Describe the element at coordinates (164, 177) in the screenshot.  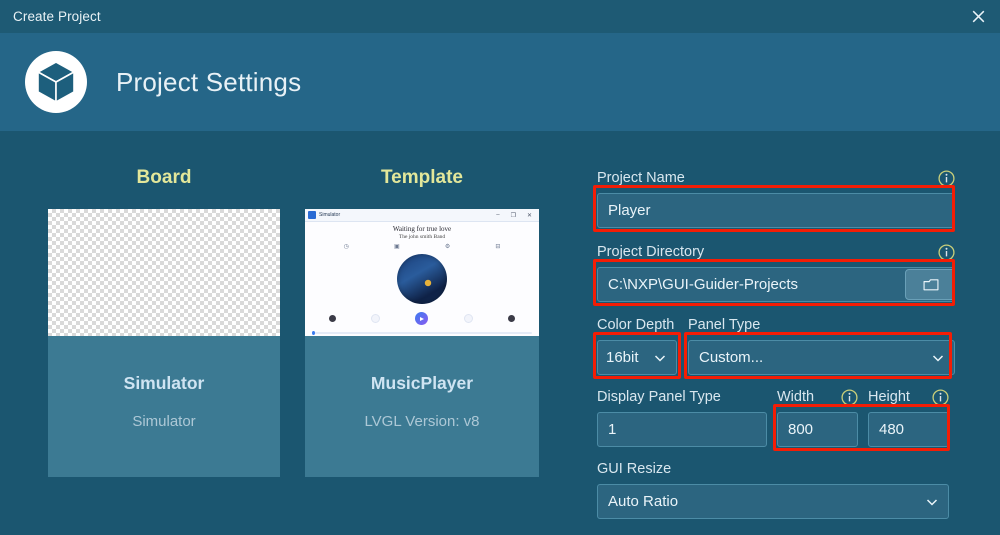
I see `board-column-heading: Board` at that location.